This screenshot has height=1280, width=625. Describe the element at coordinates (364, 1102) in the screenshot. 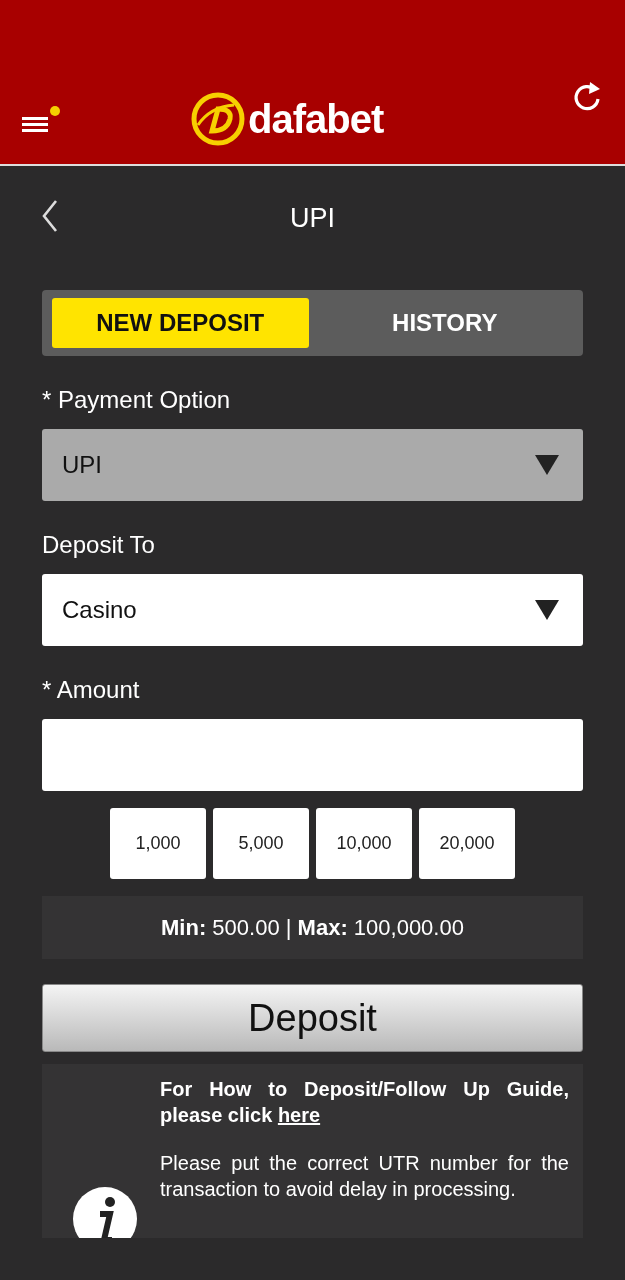

I see `guide-text: For How to Deposit/Follow Up Guide, please click here` at that location.